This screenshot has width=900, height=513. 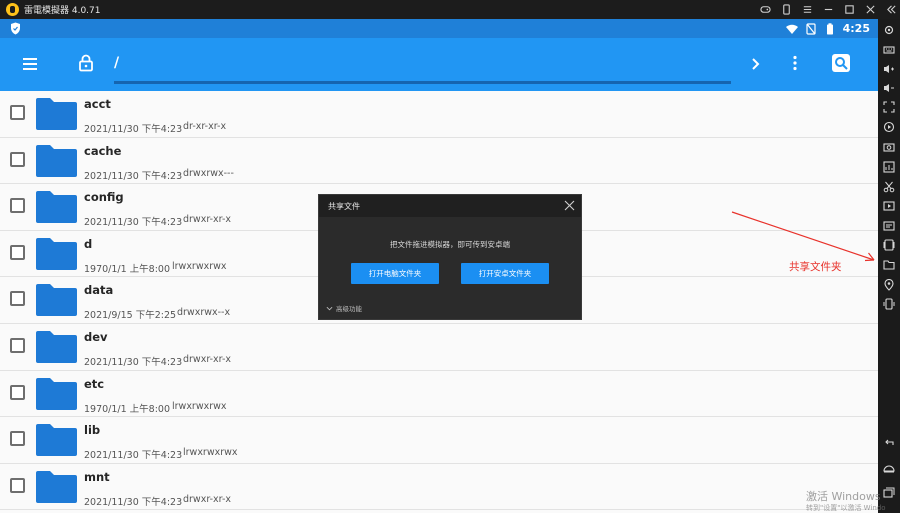 I want to click on no-sim-icon, so click(x=811, y=28).